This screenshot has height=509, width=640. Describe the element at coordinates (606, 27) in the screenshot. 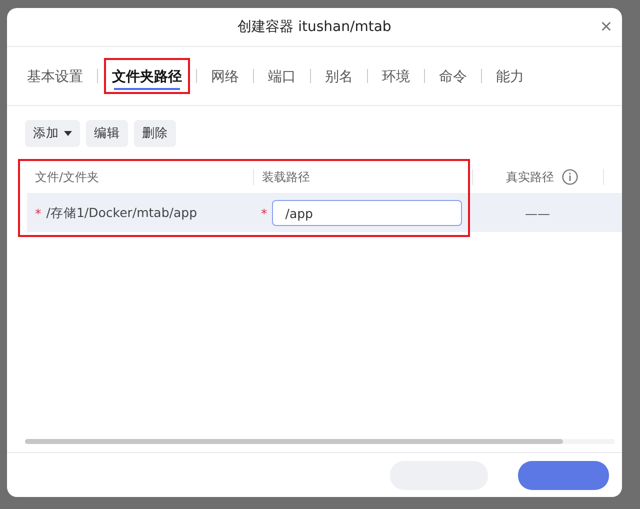

I see `close-button: ×` at that location.